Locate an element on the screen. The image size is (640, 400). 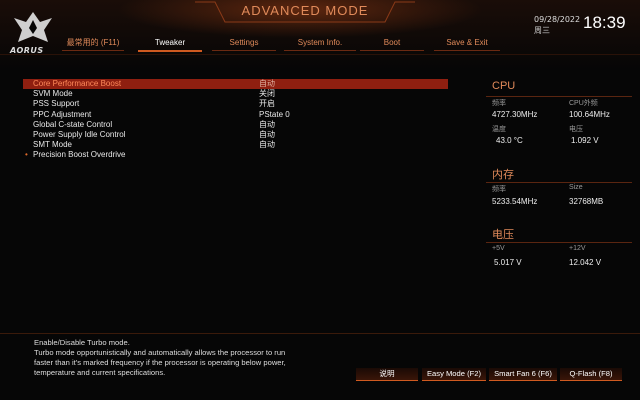
setting-svm-mode: SVM Mode 关闭 is located at coordinates (235, 94).